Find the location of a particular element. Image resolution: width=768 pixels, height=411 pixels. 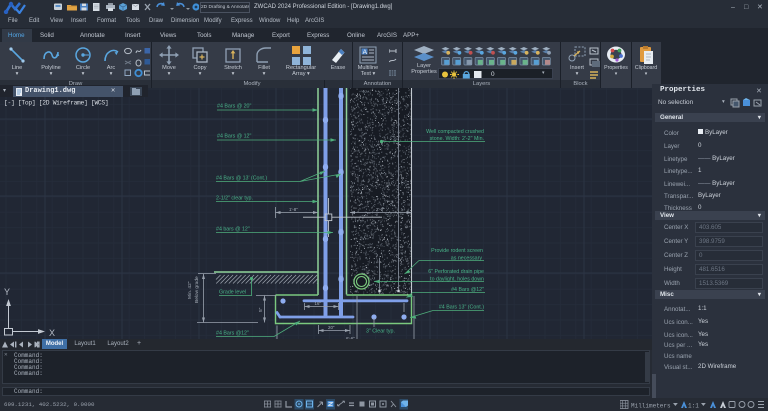

svg-text: 1'-8" is located at coordinates (293, 209).